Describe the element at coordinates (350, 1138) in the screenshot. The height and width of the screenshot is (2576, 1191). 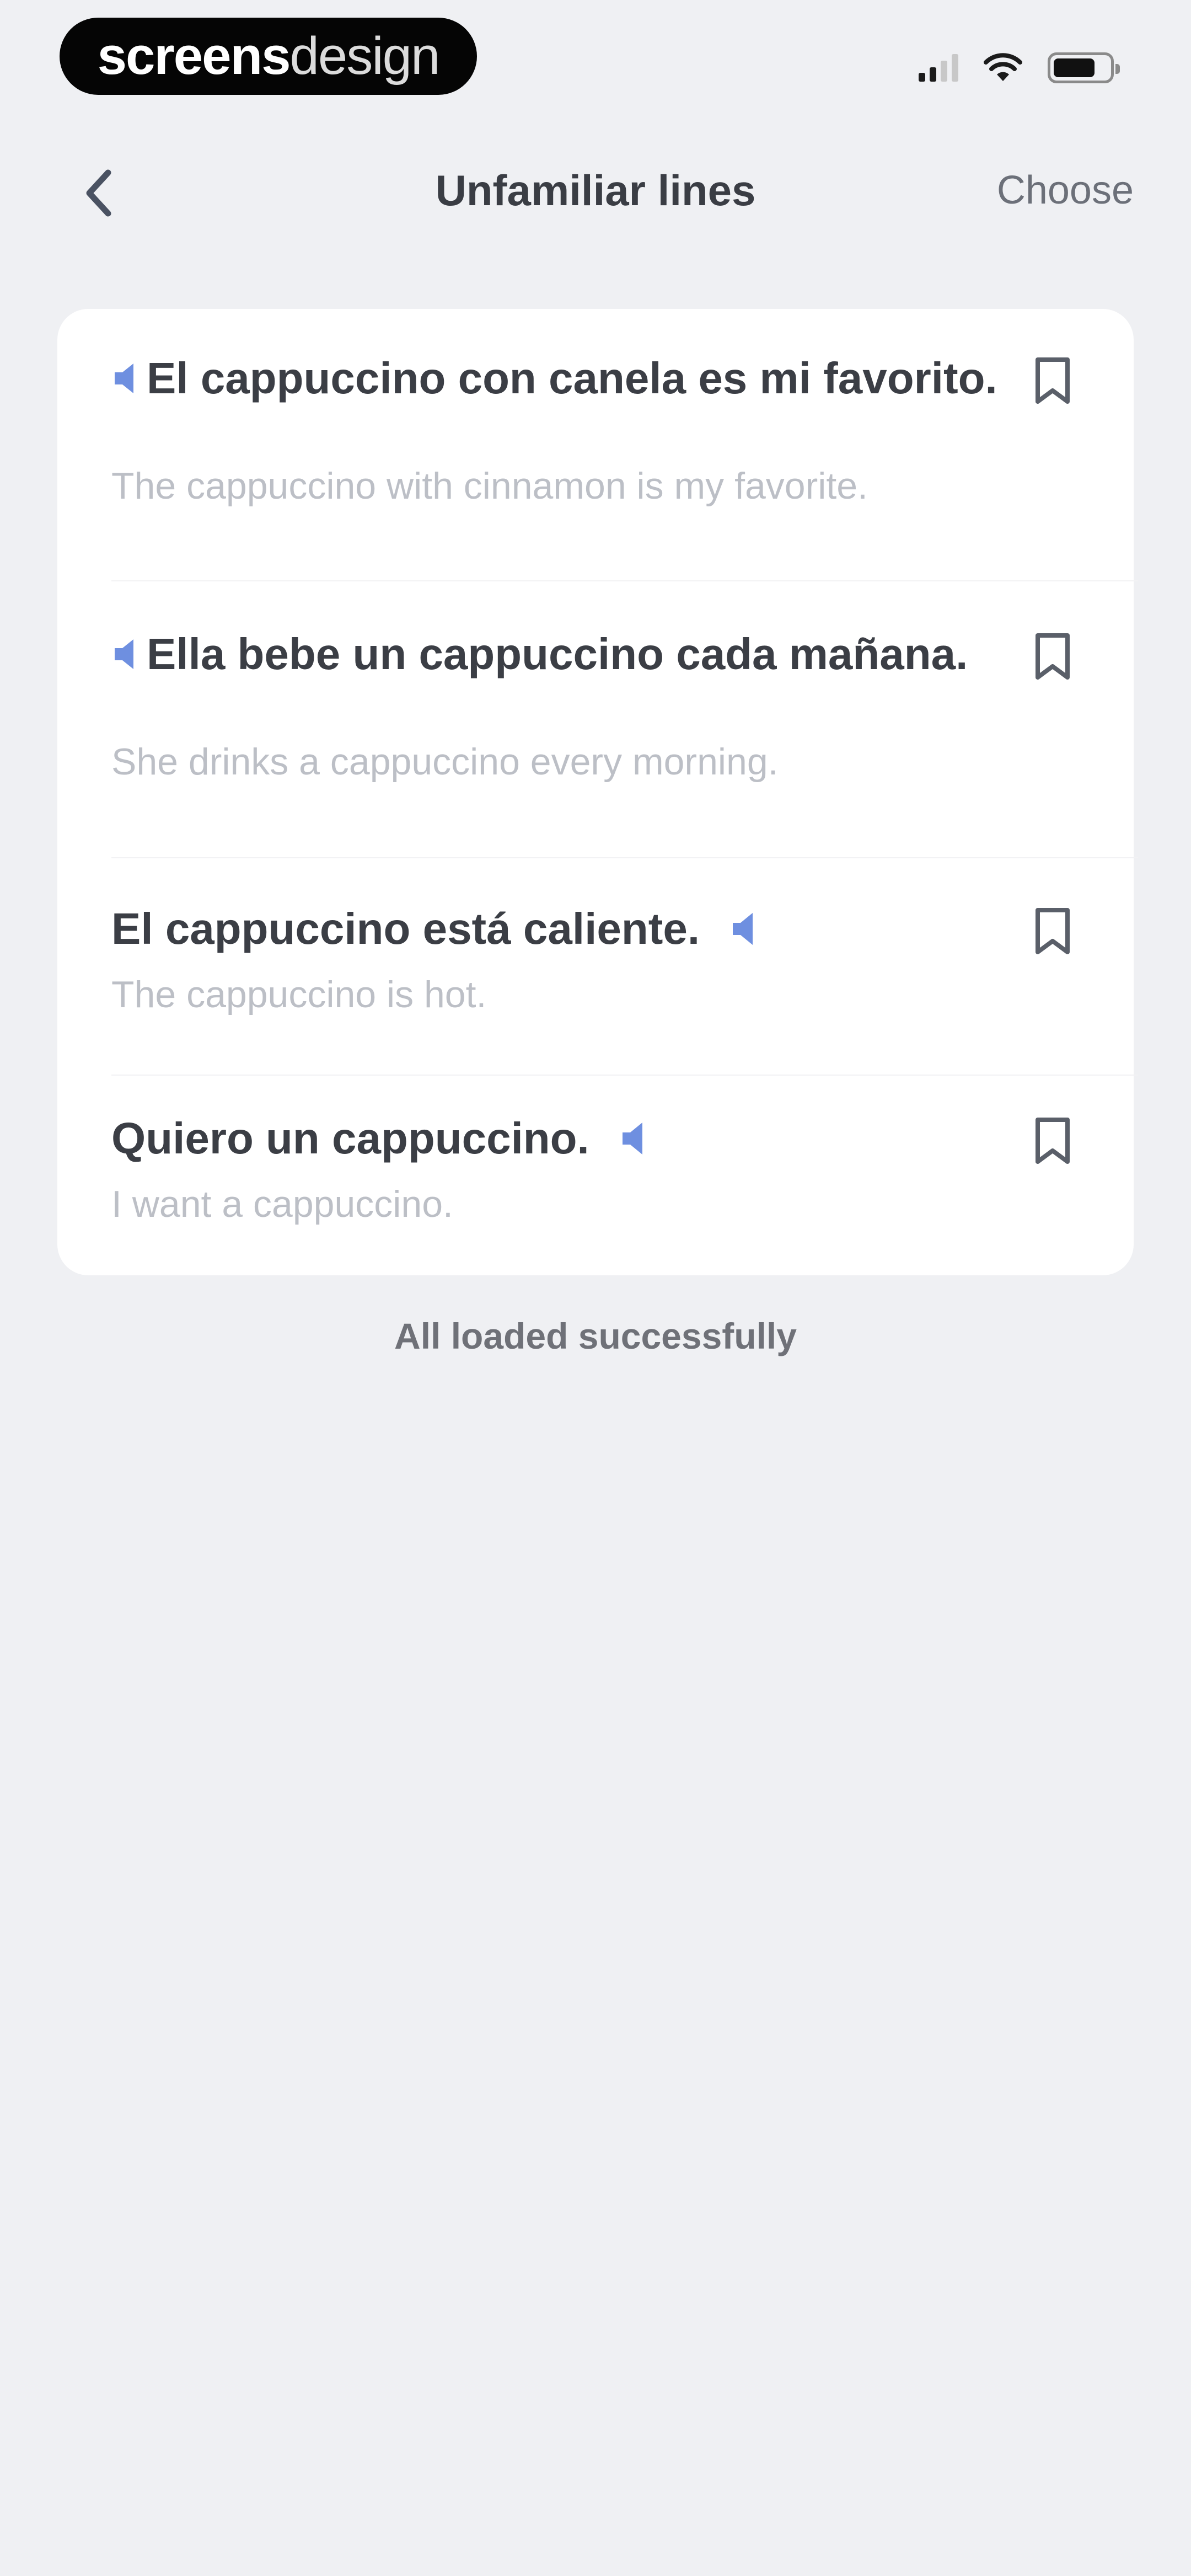
I see `sentence-text: Quiero un cappuccino.` at that location.